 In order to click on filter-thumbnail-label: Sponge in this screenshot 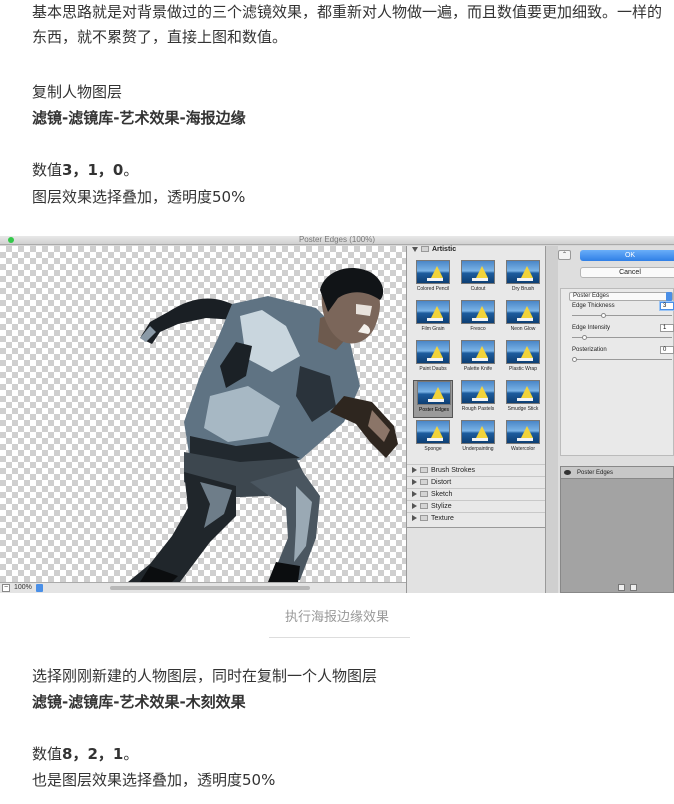, I will do `click(433, 449)`.